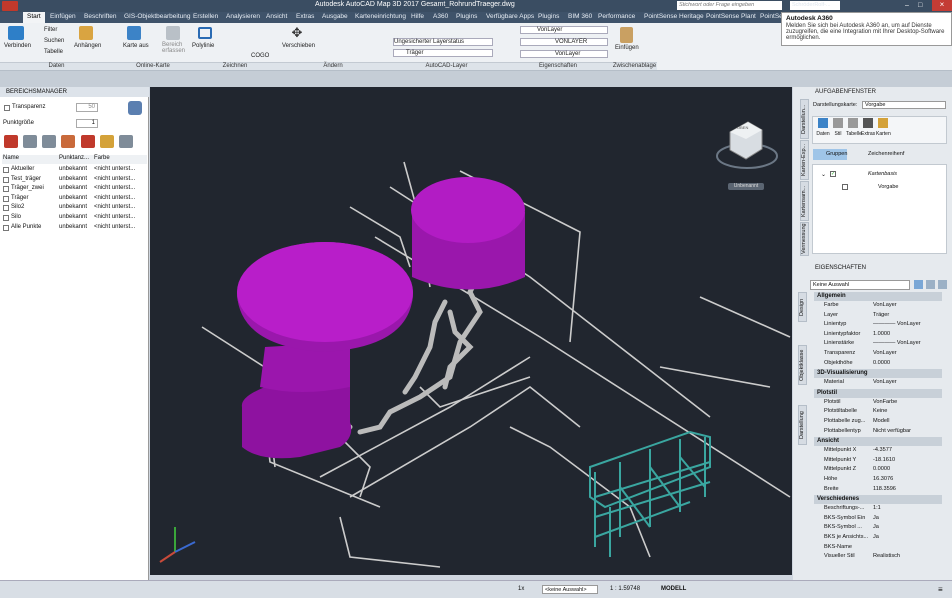  I want to click on tool-4: Karten, so click(883, 127).